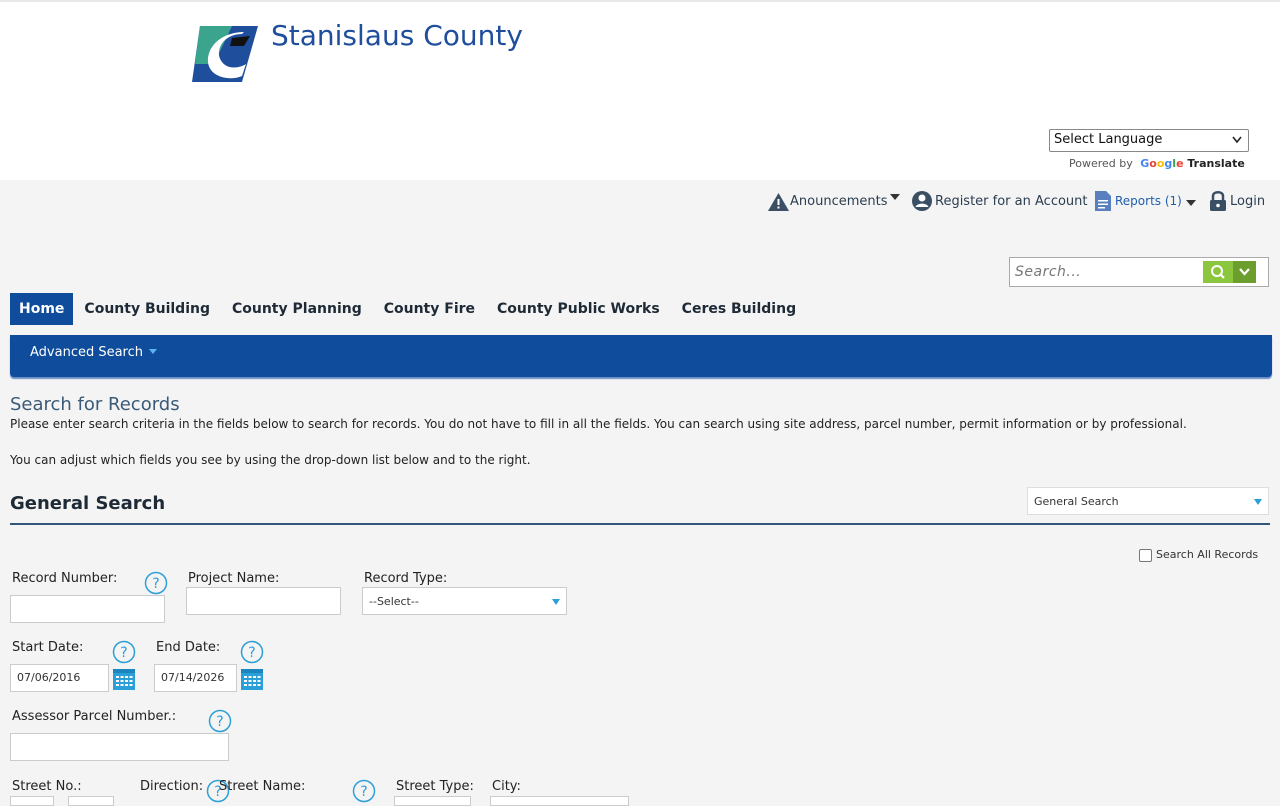 Image resolution: width=1280 pixels, height=806 pixels. What do you see at coordinates (1248, 201) in the screenshot?
I see `login-label: Login` at bounding box center [1248, 201].